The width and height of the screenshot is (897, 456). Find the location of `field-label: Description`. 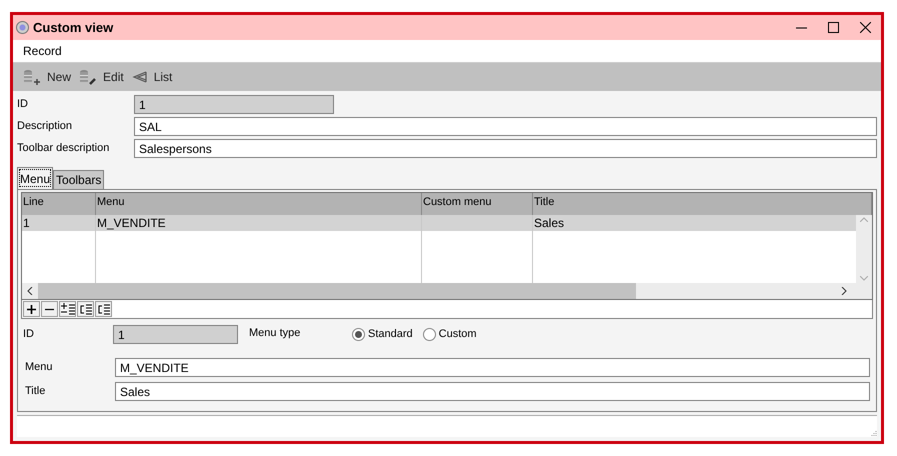

field-label: Description is located at coordinates (45, 126).